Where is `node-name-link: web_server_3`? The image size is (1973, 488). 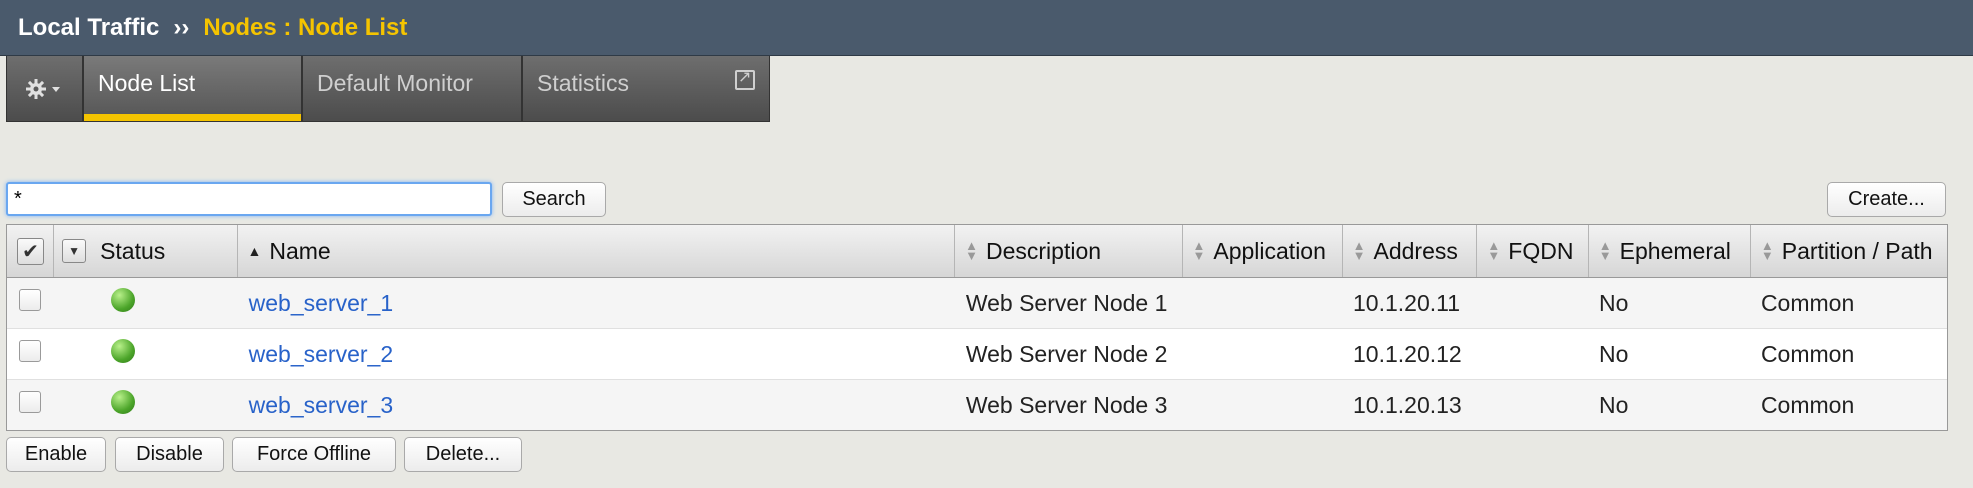
node-name-link: web_server_3 is located at coordinates (321, 405).